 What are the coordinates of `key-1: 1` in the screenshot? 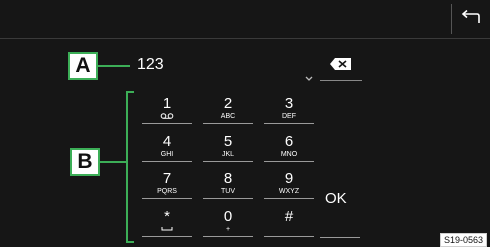 It's located at (167, 109).